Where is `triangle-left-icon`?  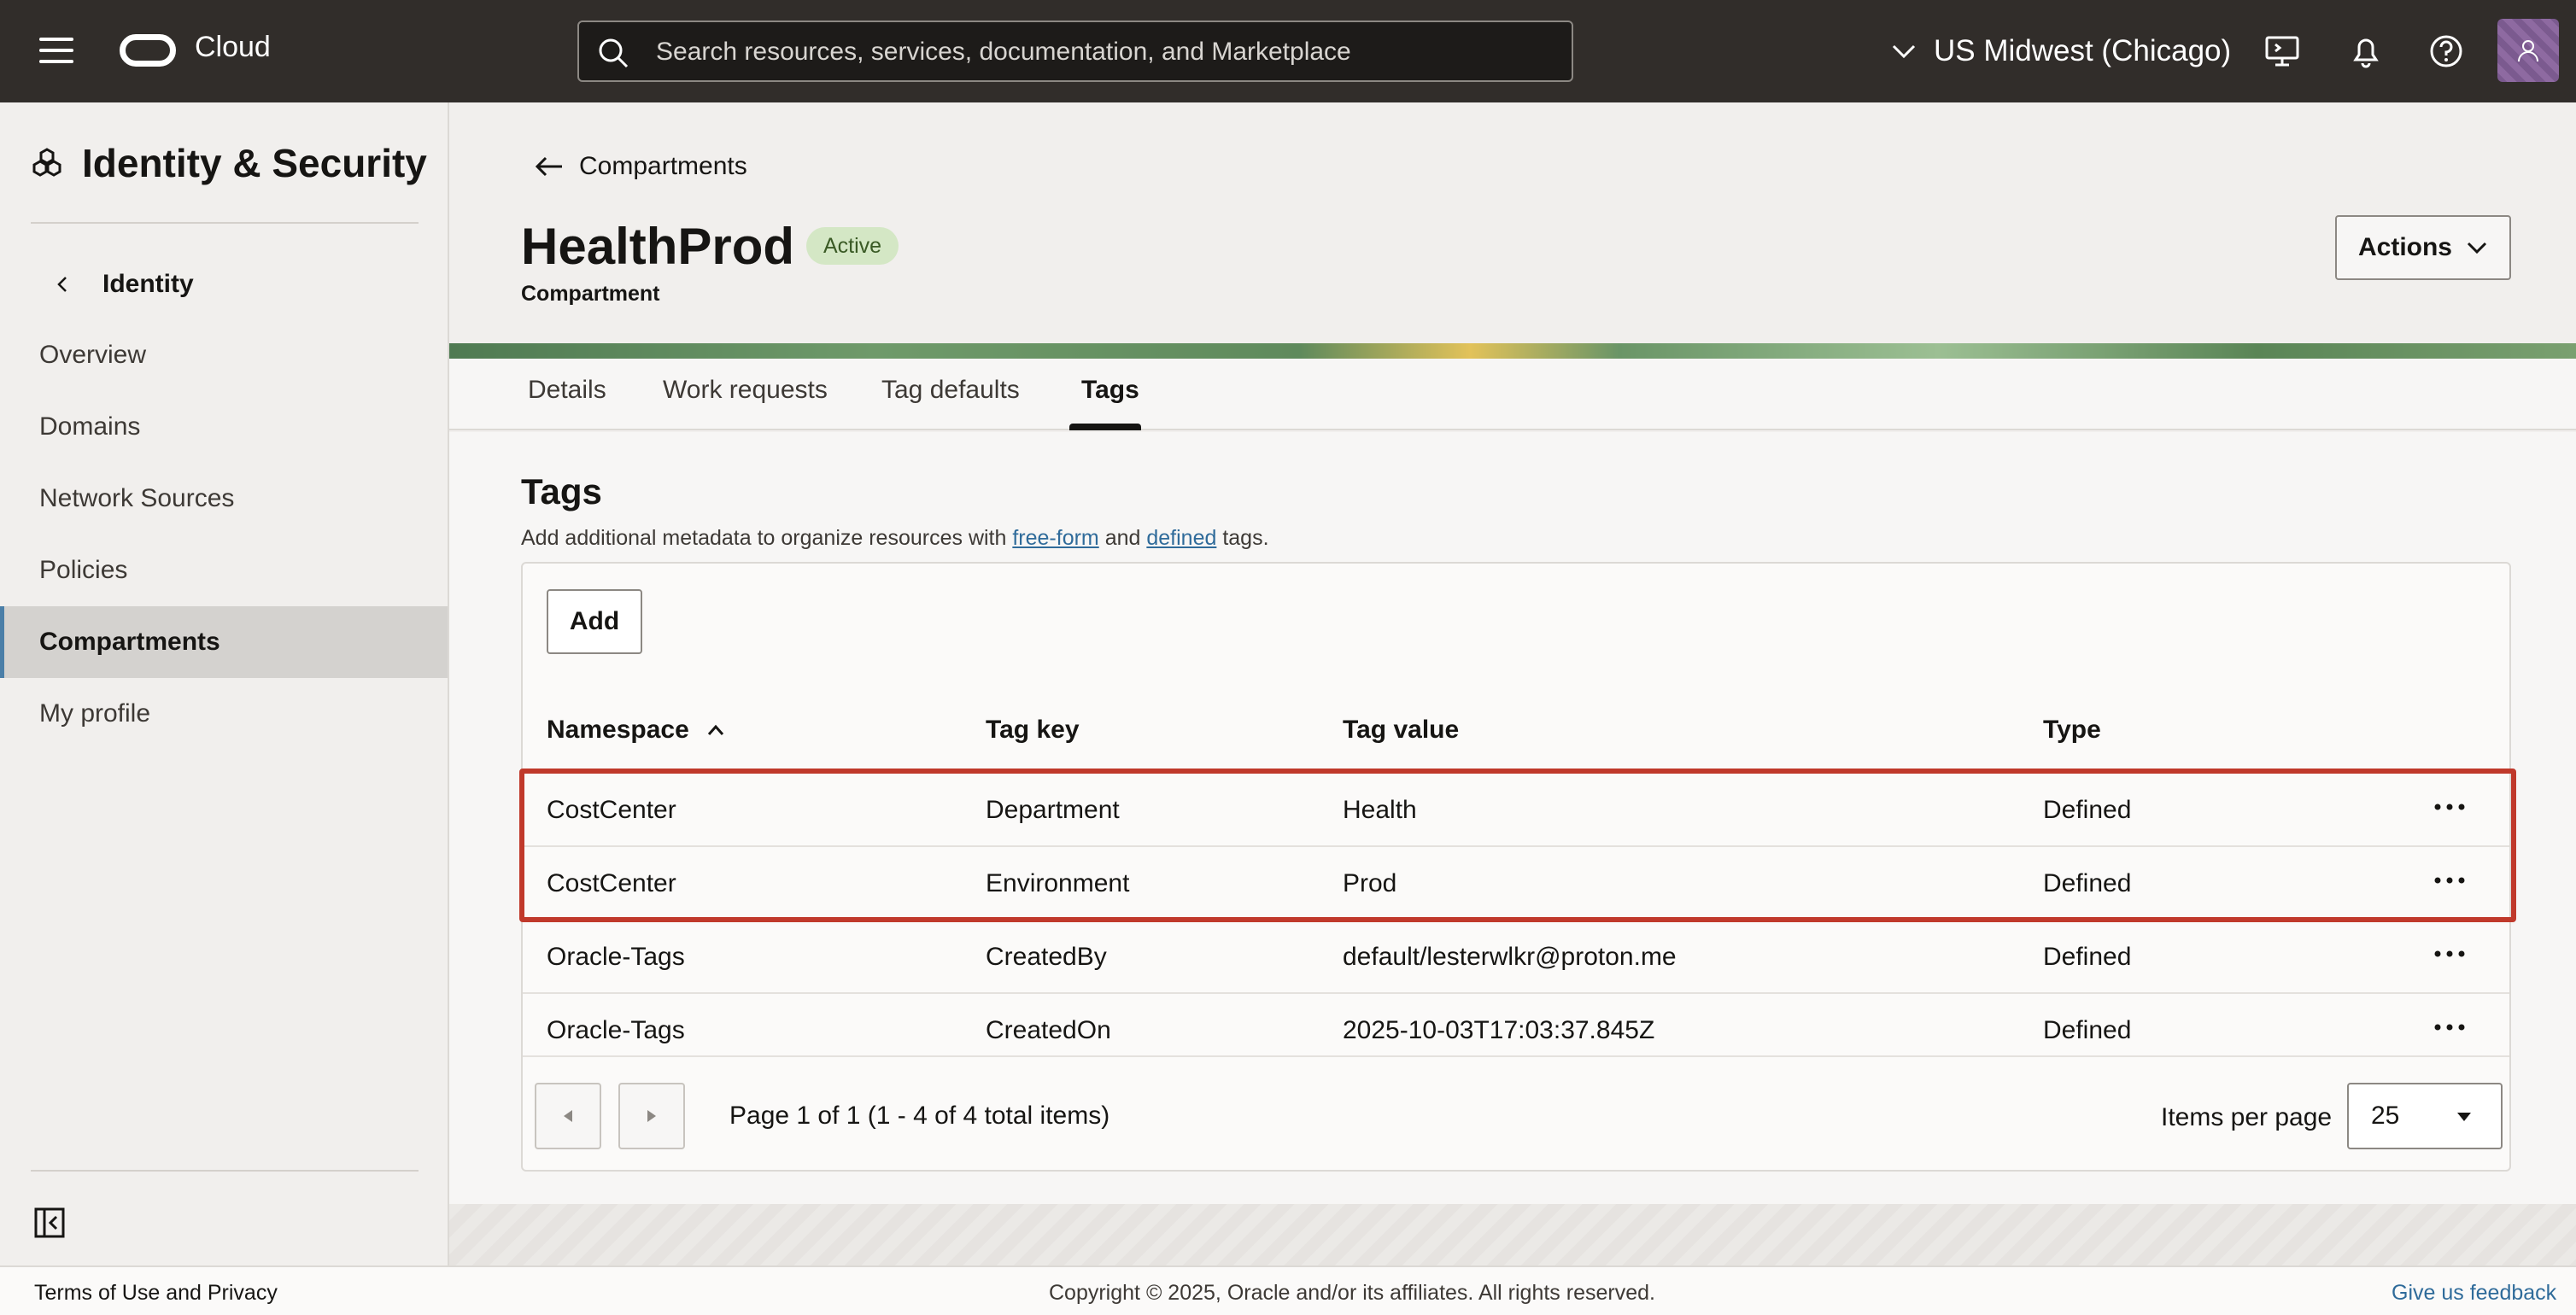
triangle-left-icon is located at coordinates (568, 1116).